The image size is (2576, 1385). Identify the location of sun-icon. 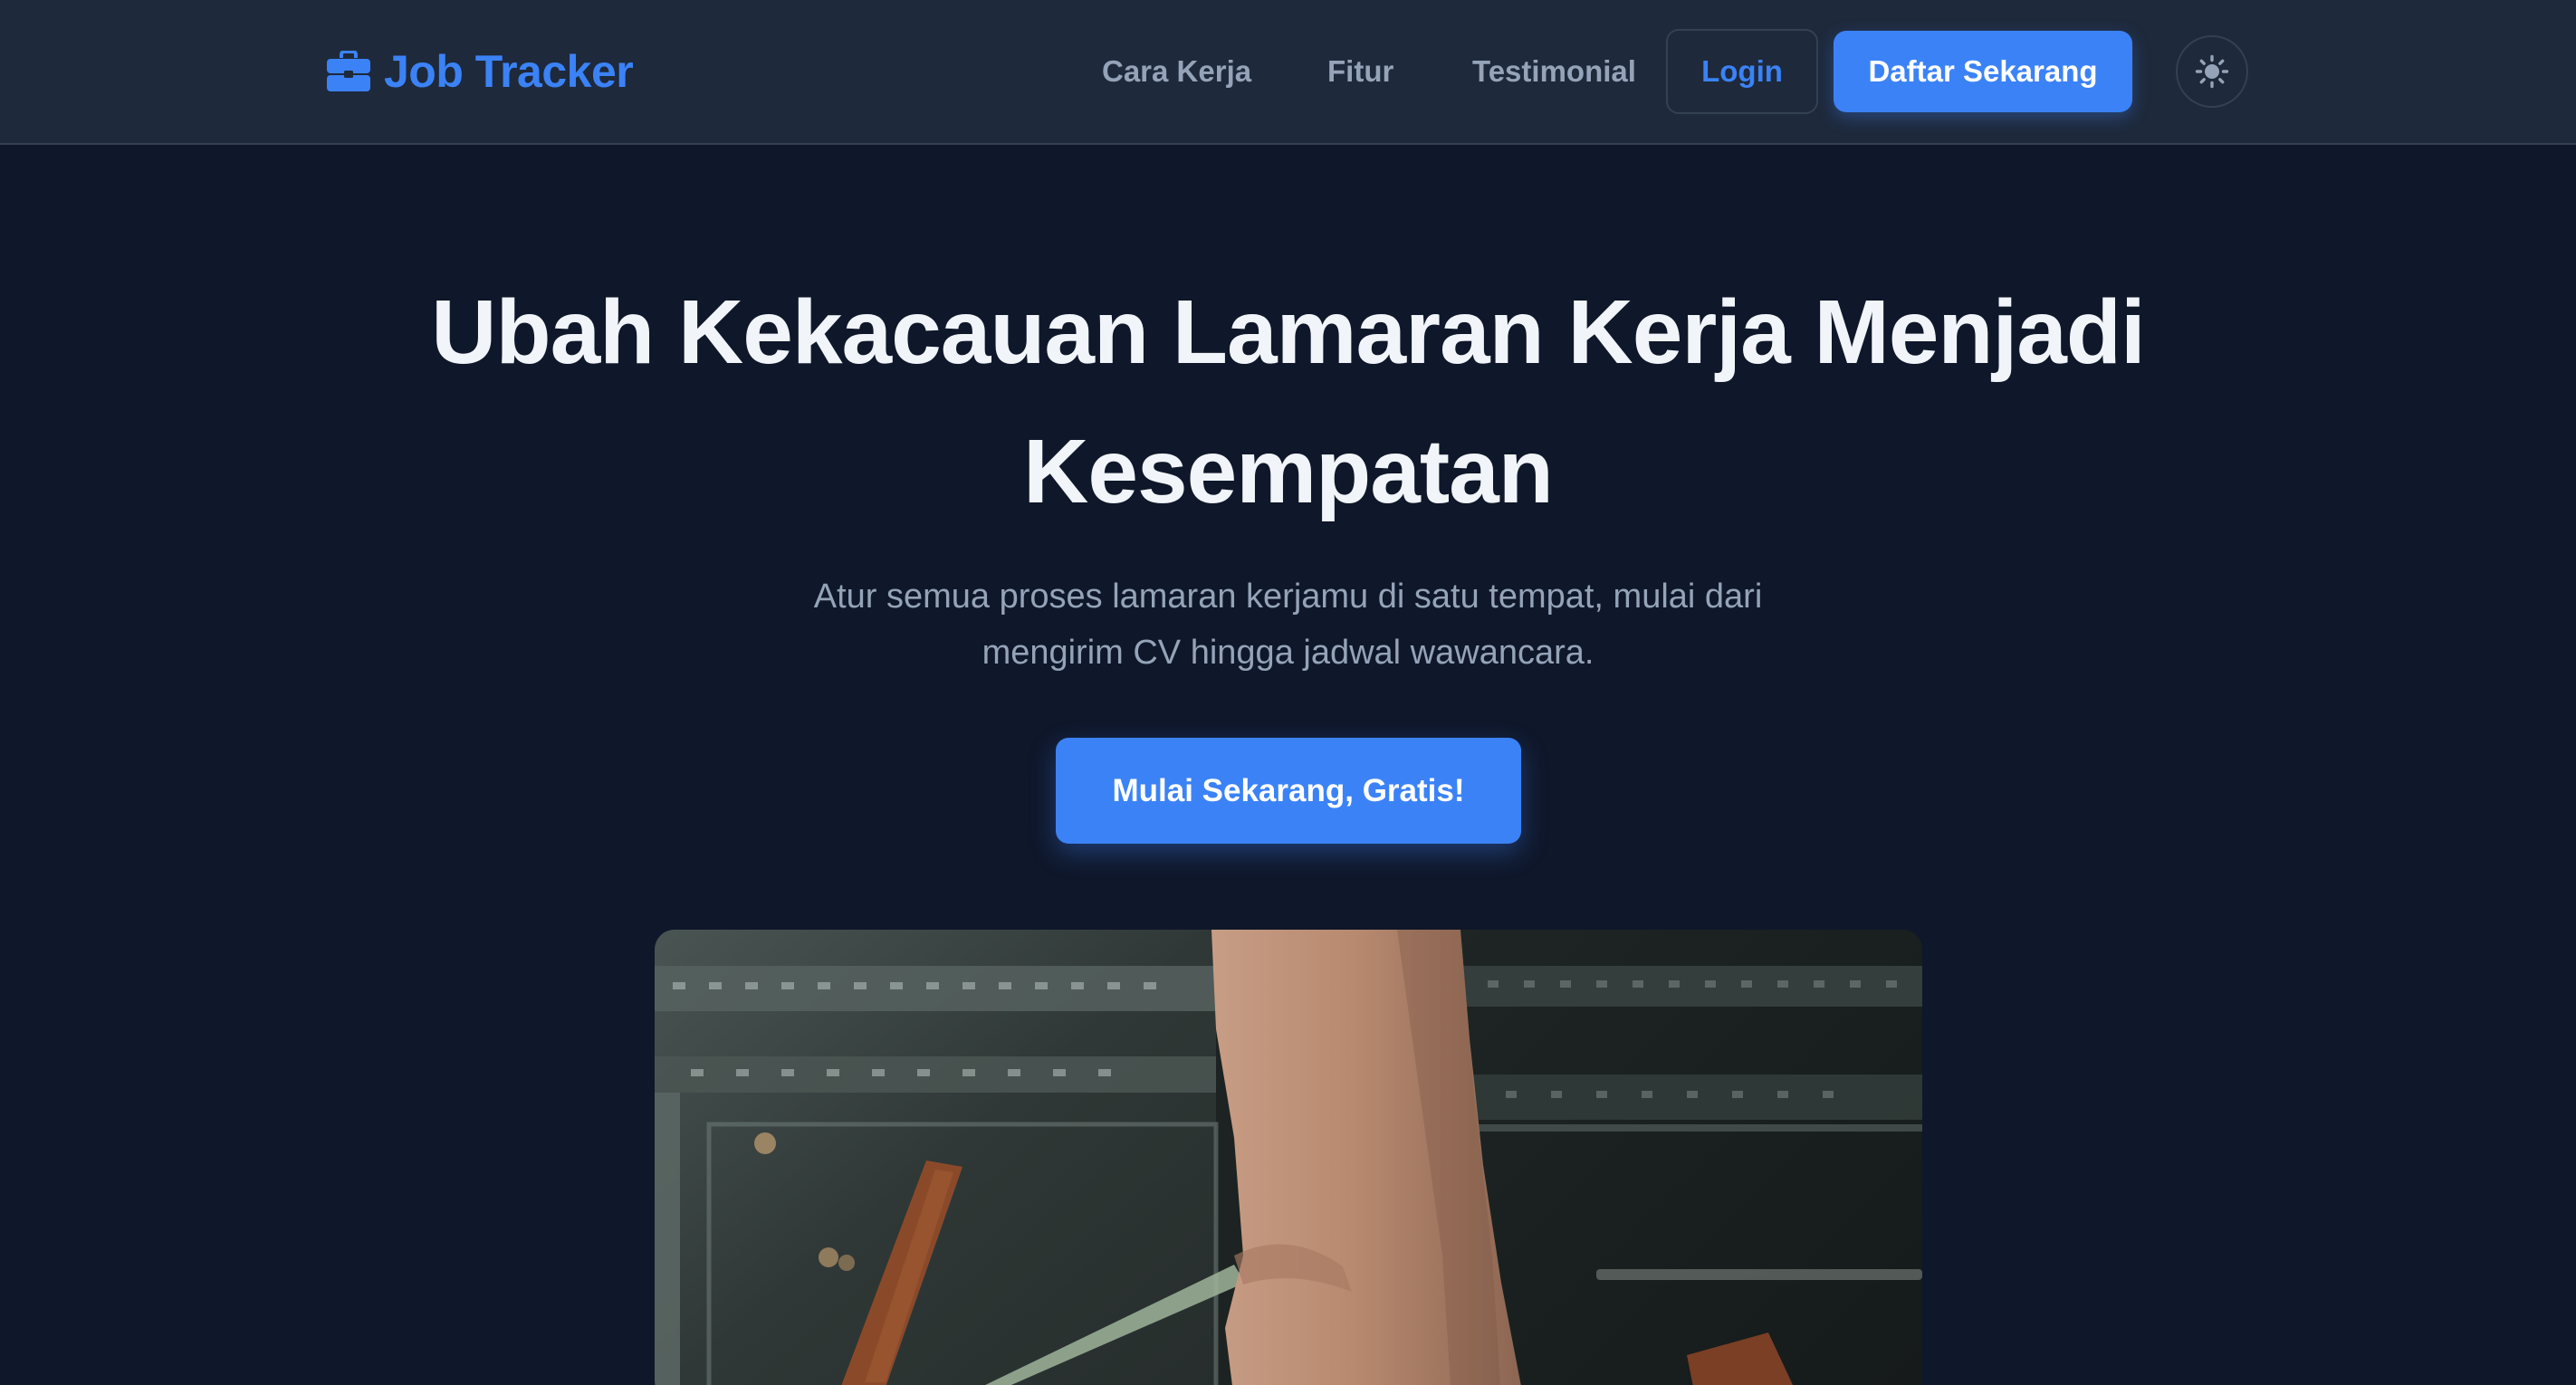
(2212, 71).